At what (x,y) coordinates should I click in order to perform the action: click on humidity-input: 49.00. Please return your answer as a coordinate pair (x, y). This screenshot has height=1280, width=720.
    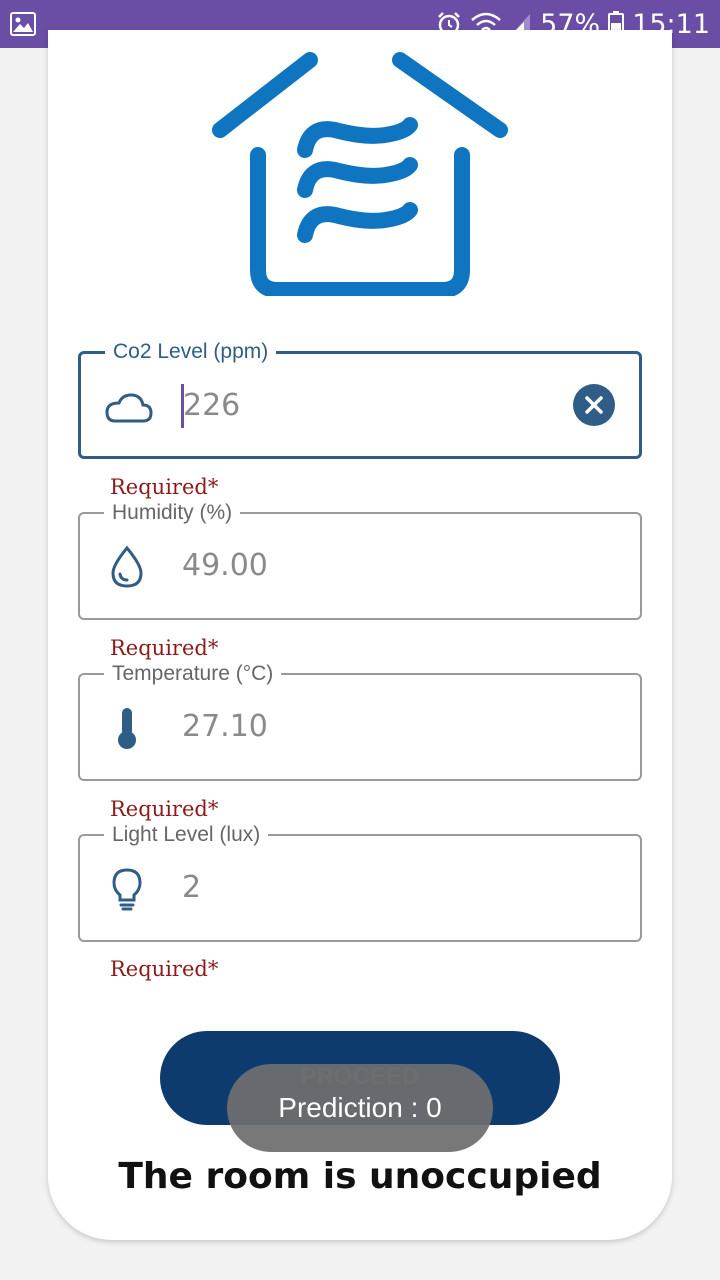
    Looking at the image, I should click on (225, 566).